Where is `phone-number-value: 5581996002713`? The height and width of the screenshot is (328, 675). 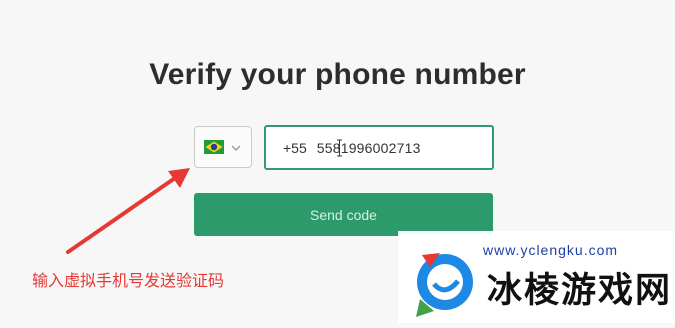
phone-number-value: 5581996002713 is located at coordinates (368, 147).